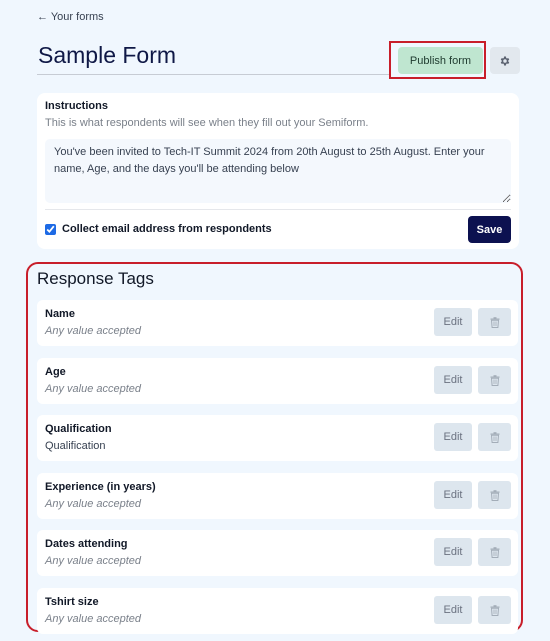 The width and height of the screenshot is (550, 641). Describe the element at coordinates (60, 314) in the screenshot. I see `tag-name: Name` at that location.